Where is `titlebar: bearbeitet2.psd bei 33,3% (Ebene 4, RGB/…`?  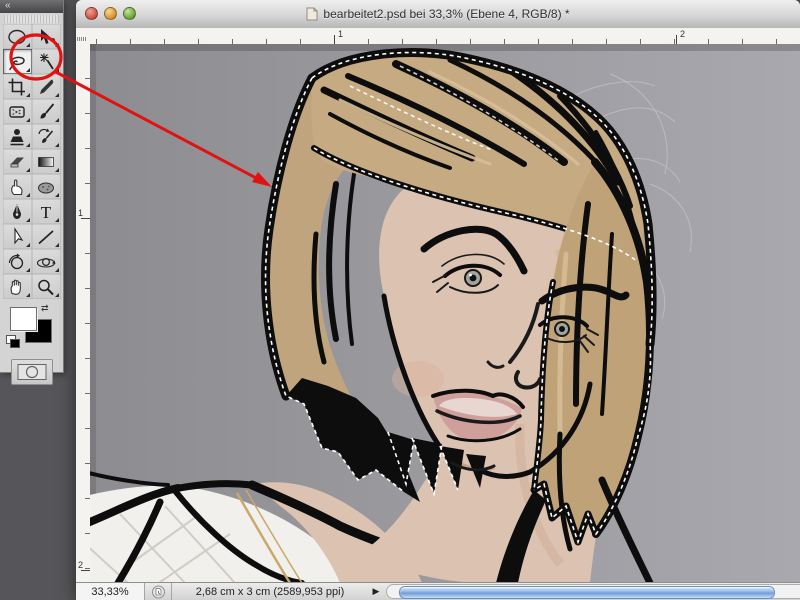 titlebar: bearbeitet2.psd bei 33,3% (Ebene 4, RGB/… is located at coordinates (438, 14).